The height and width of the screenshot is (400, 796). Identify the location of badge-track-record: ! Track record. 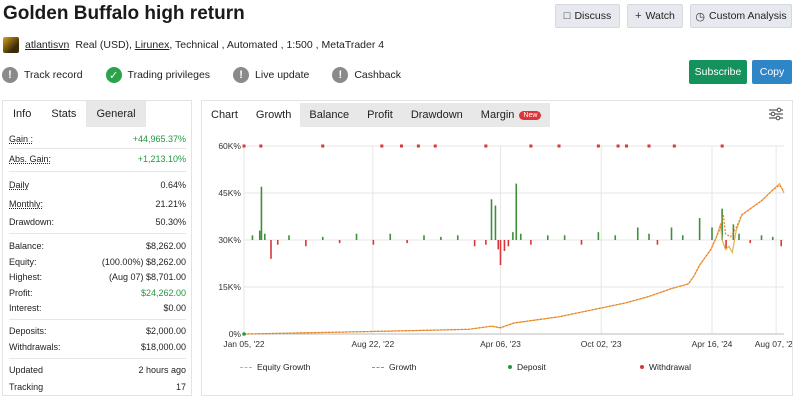
(42, 75).